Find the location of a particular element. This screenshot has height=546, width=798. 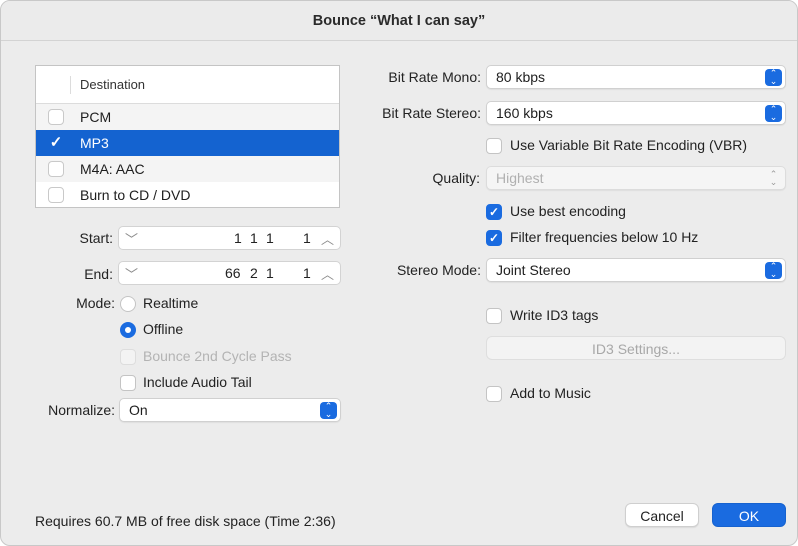

bit-rate-stereo-value: 160 kbps is located at coordinates (524, 113).